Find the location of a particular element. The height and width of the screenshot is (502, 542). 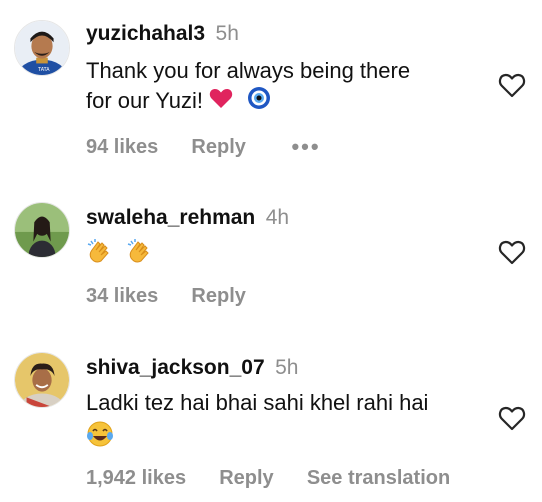

username: yuzichahal3 is located at coordinates (145, 33).